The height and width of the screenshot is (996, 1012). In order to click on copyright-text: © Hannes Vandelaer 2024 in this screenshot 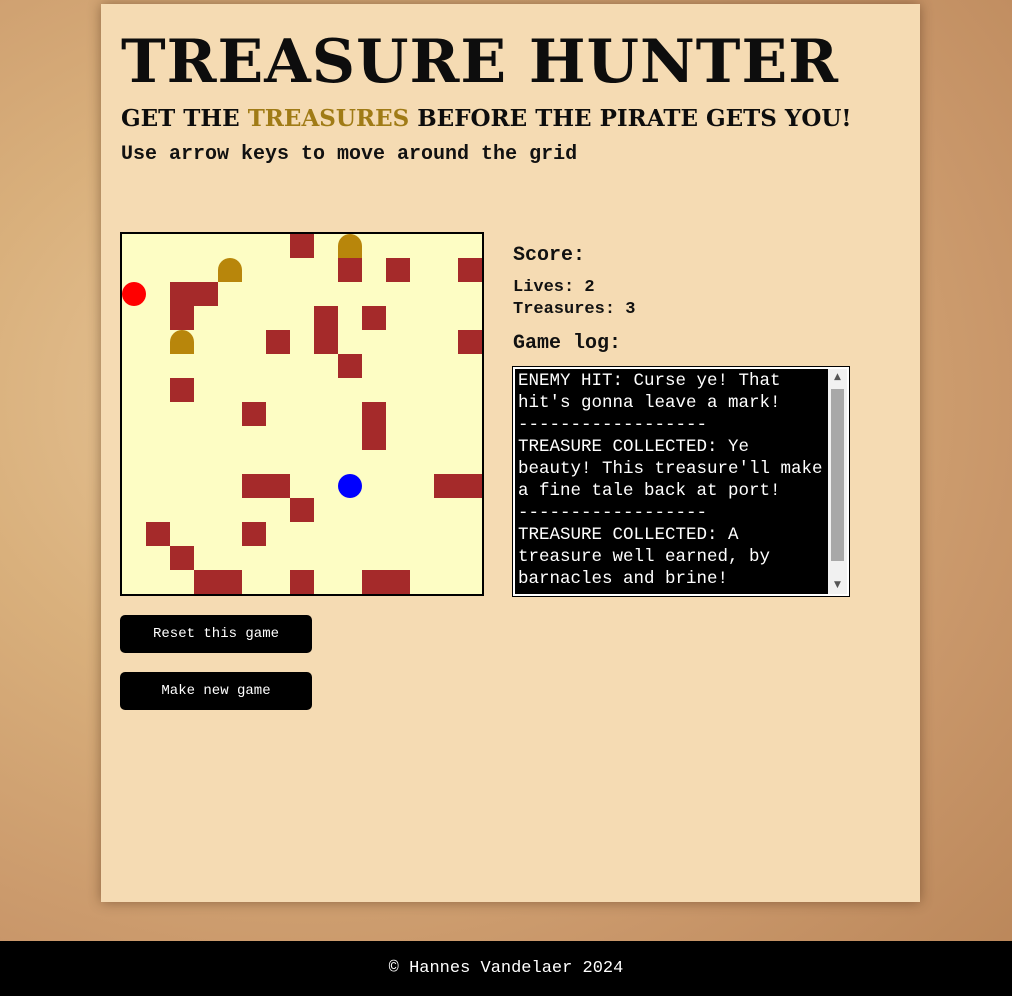, I will do `click(506, 968)`.